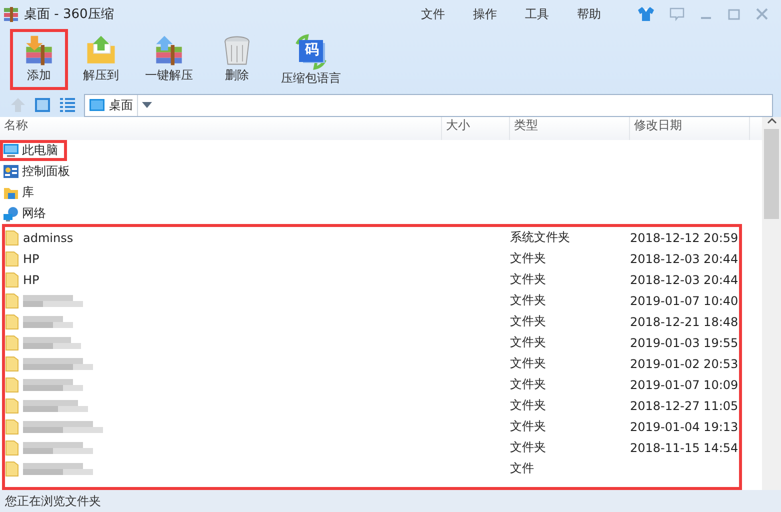 Image resolution: width=781 pixels, height=512 pixels. I want to click on language-icon, so click(311, 52).